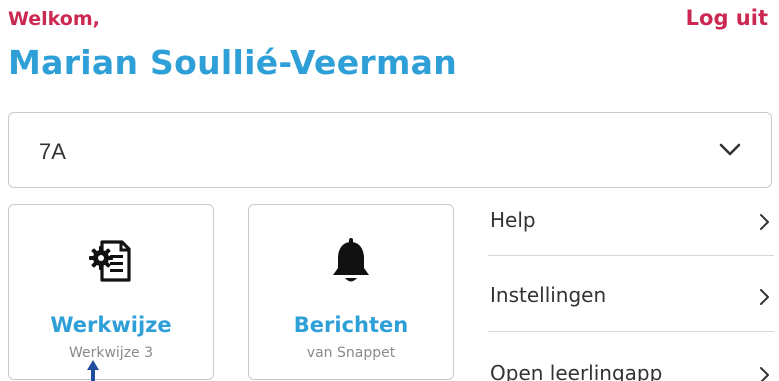 The image size is (779, 381). I want to click on tile-berichten-subtitle: van Snappet, so click(351, 353).